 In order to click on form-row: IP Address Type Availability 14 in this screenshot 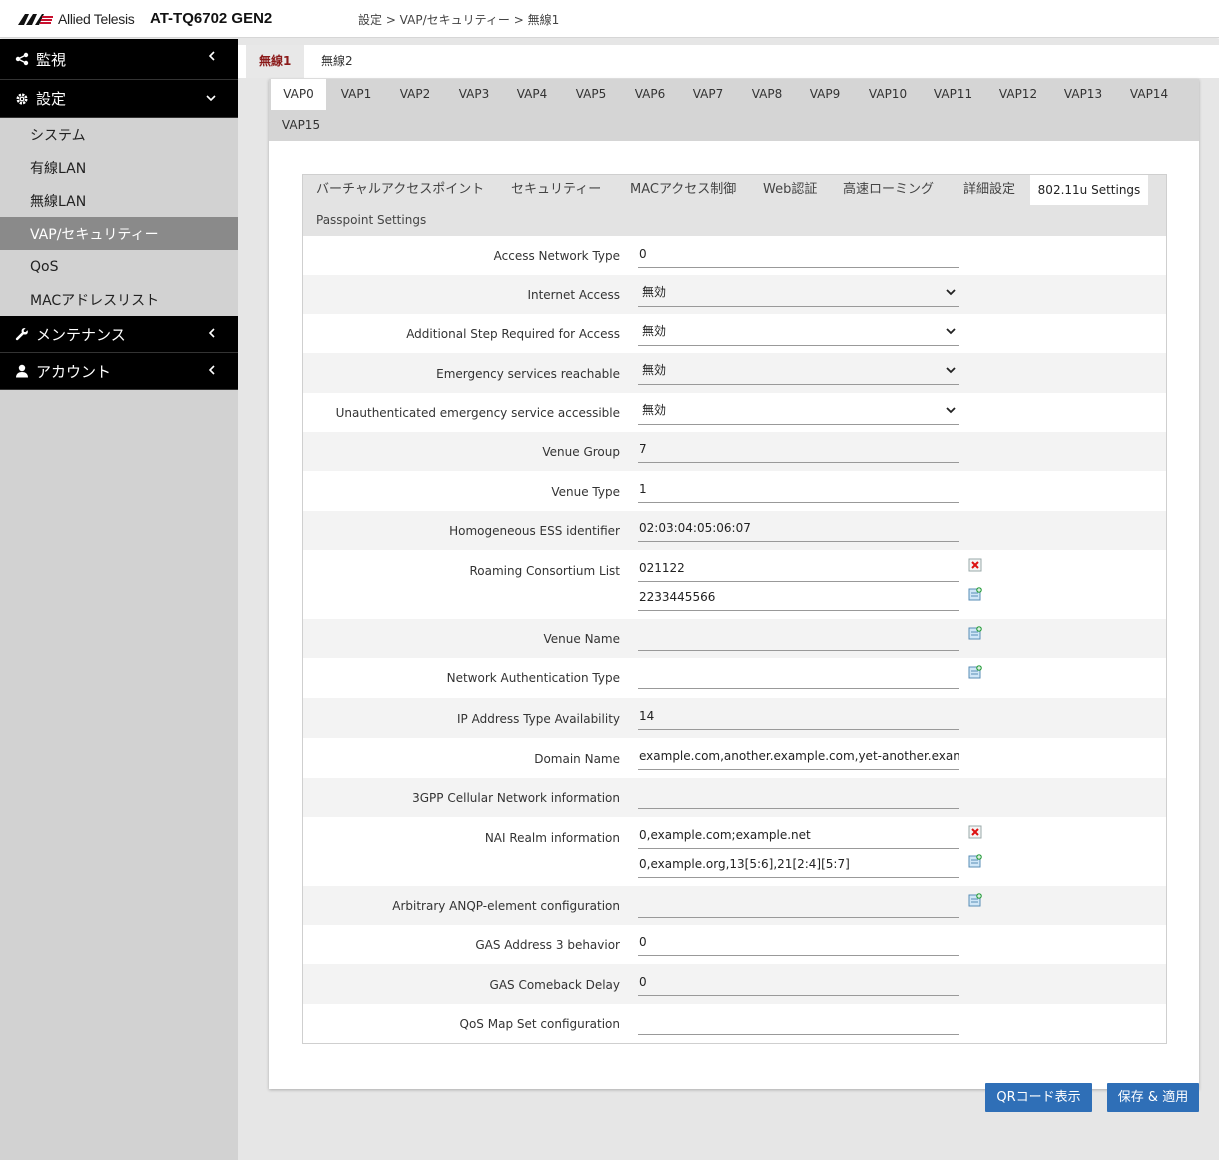, I will do `click(734, 718)`.